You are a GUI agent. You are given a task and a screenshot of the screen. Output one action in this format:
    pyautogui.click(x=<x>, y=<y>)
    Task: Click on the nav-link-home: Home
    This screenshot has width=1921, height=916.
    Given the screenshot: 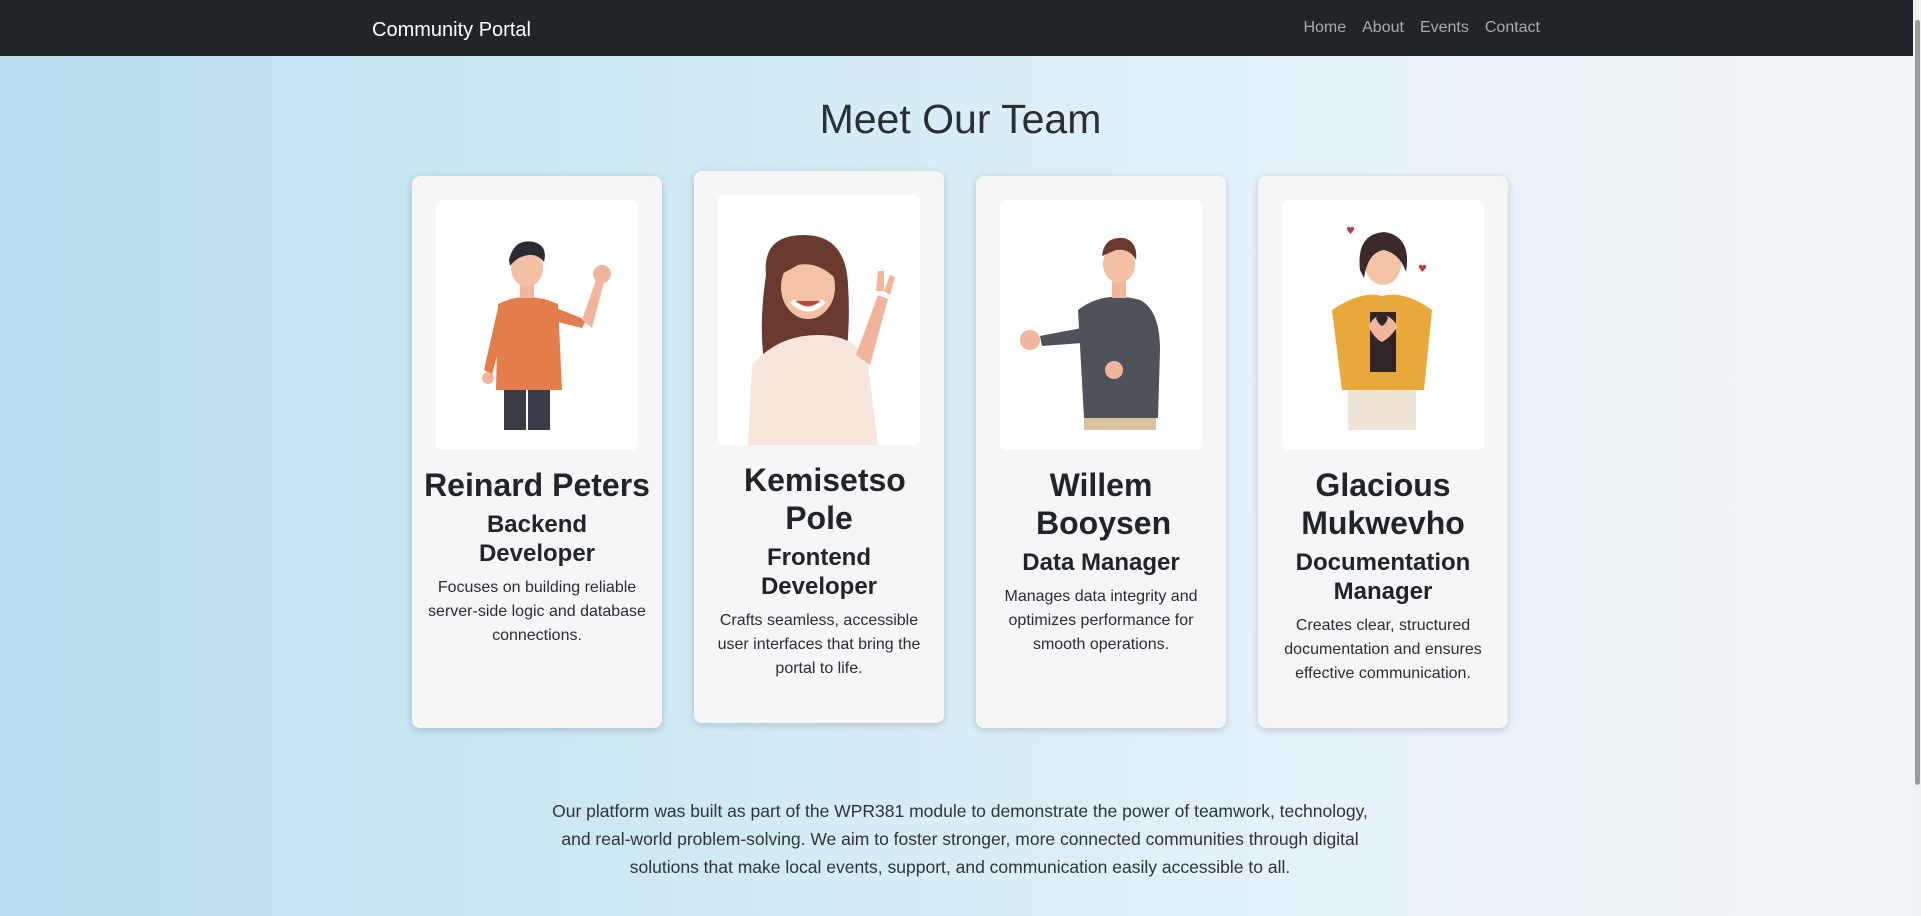 What is the action you would take?
    pyautogui.click(x=1324, y=28)
    